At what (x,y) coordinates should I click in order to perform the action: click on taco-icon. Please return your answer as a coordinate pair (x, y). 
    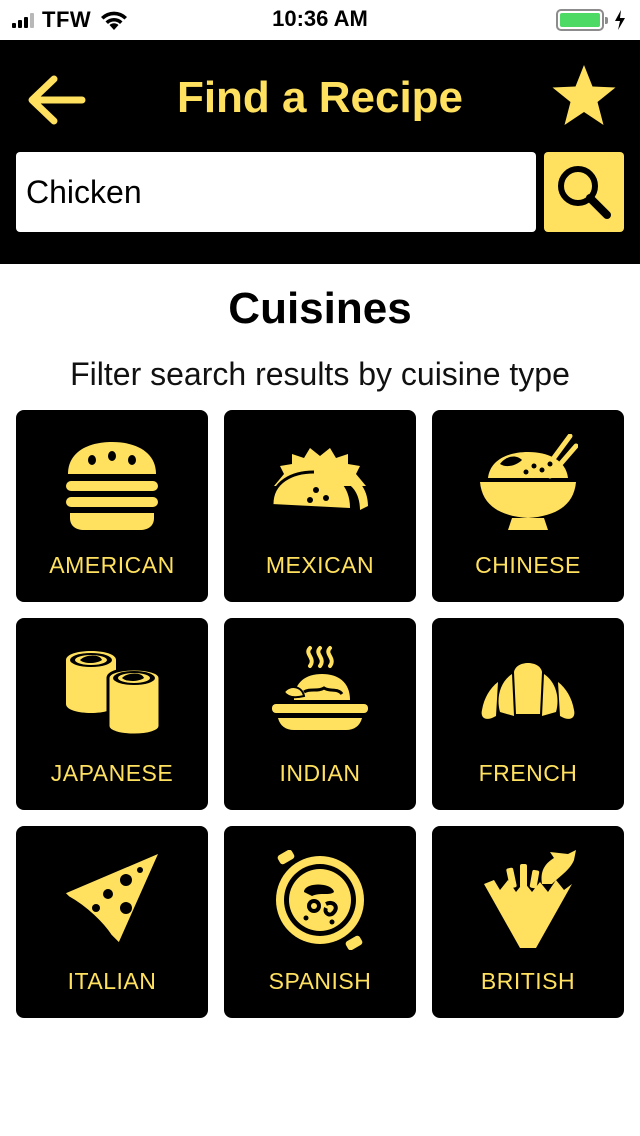
    Looking at the image, I should click on (319, 479).